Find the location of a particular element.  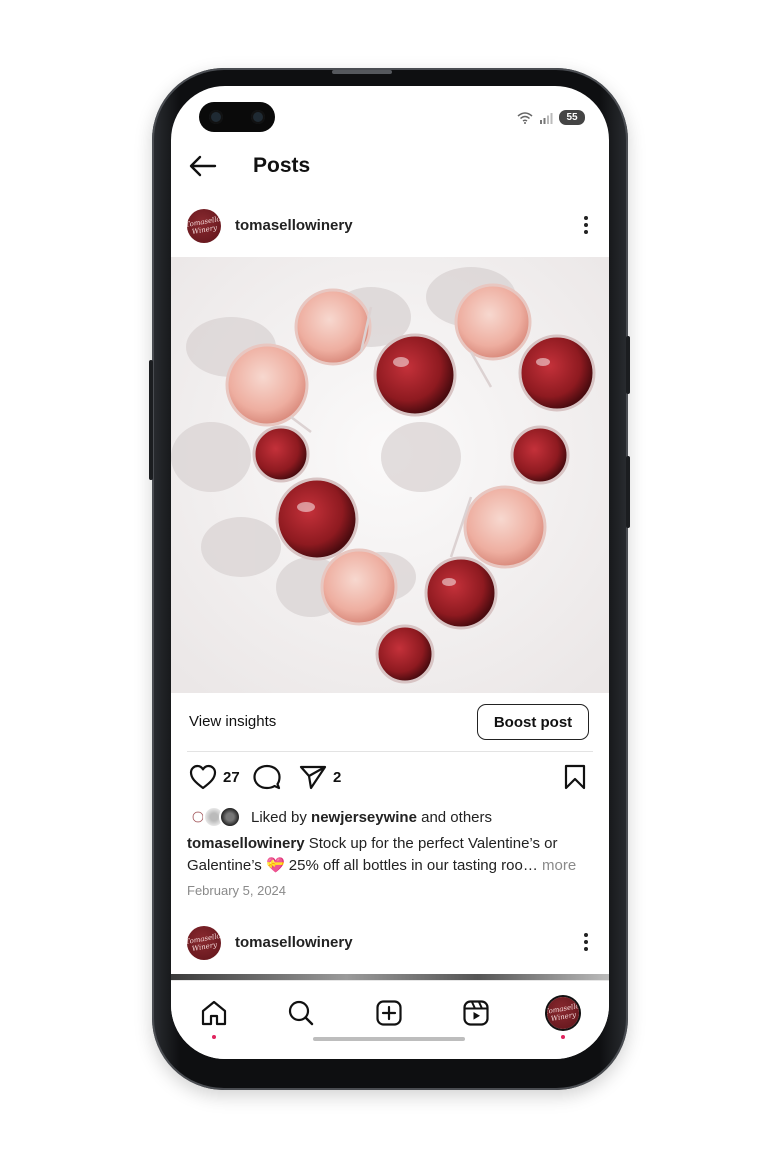

liked-by-text: Liked by newjerseywine and others is located at coordinates (371, 817).